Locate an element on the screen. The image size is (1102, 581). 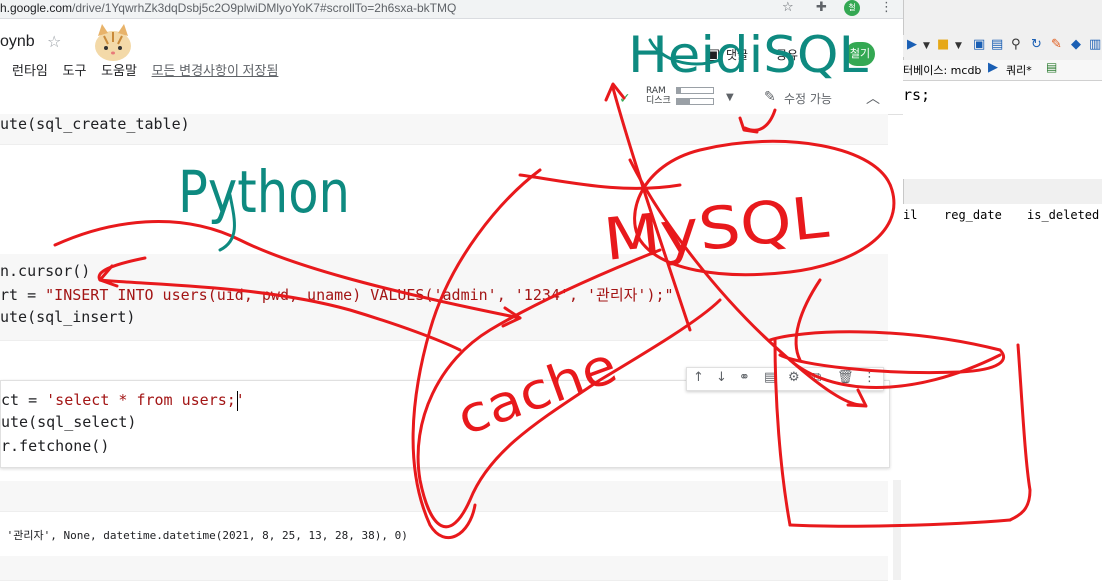
python-arrow is located at coordinates (287, 270).